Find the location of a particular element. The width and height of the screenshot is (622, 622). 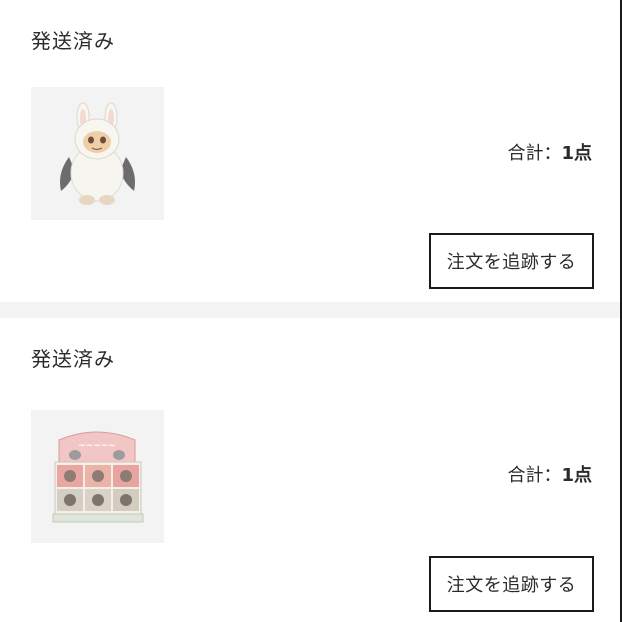

product-thumbnail: ~~~~~ is located at coordinates (97, 476).